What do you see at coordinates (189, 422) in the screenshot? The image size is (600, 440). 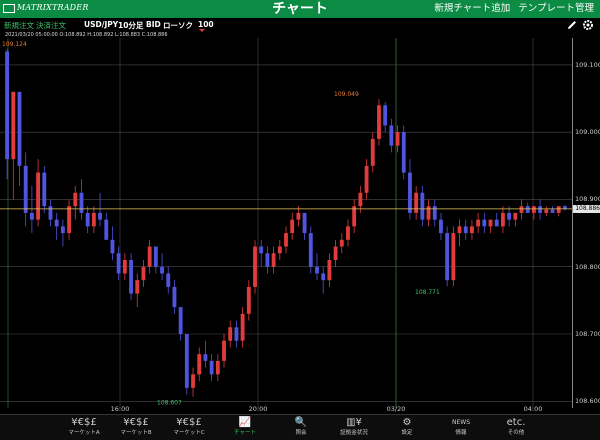 I see `market-c-icon: ¥€$£` at bounding box center [189, 422].